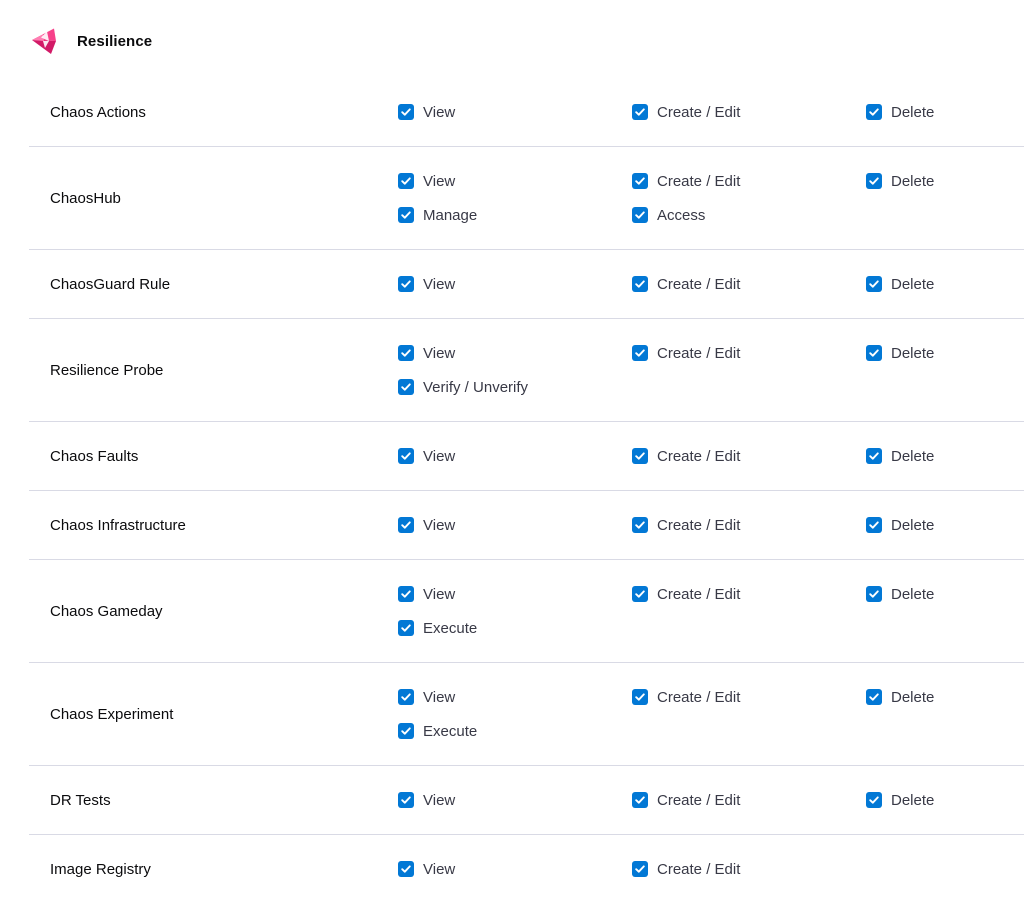 The image size is (1024, 920). I want to click on permission-row-image-registry: Image Registry View Create / Edit, so click(526, 869).